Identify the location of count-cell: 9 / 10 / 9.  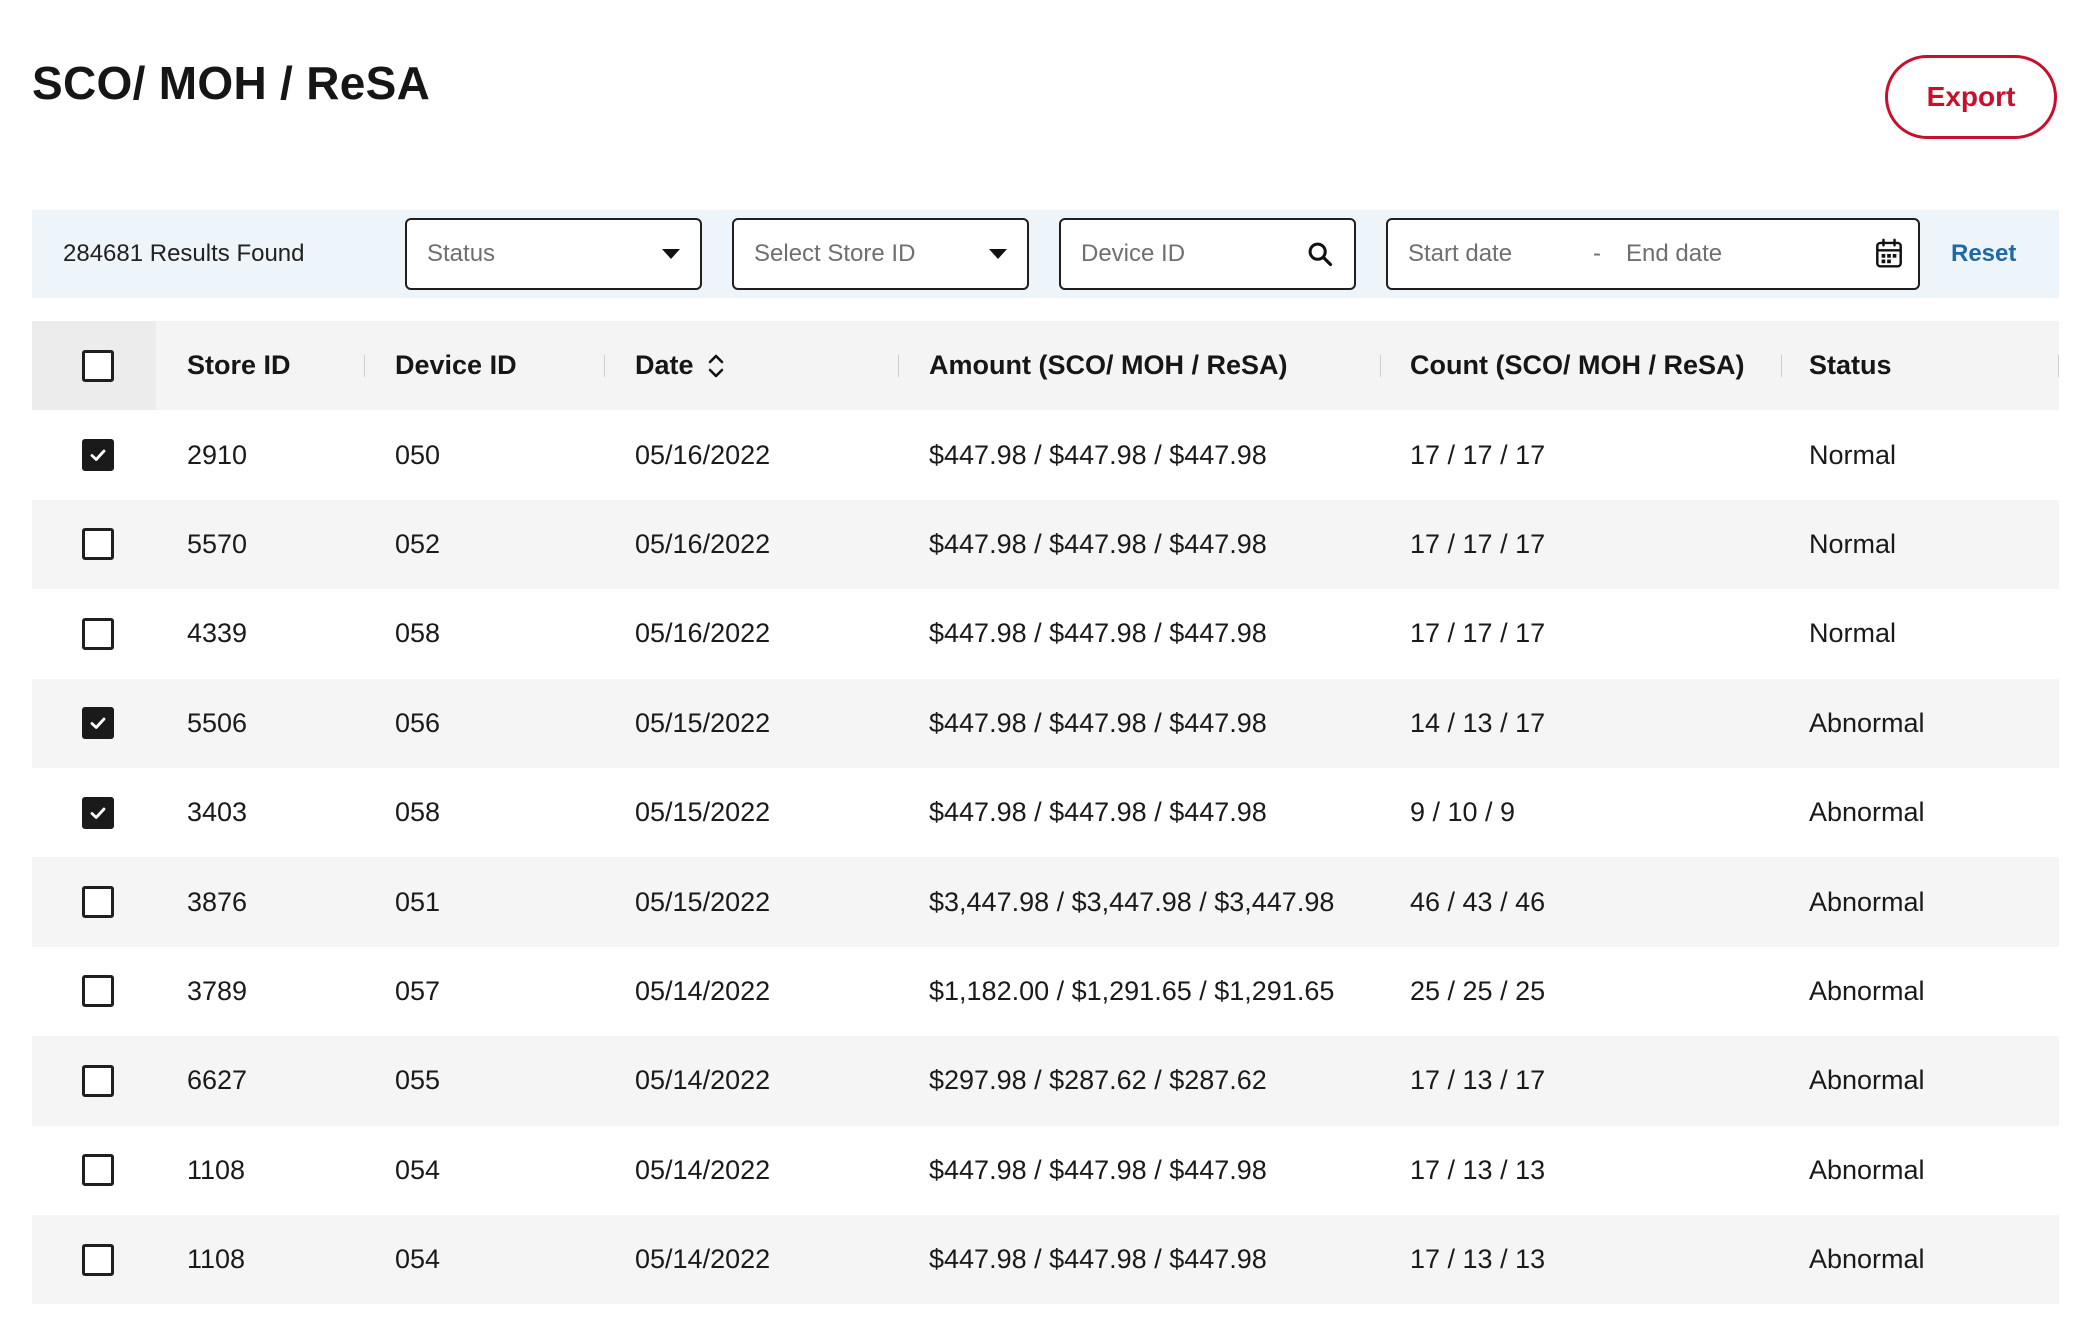
(1463, 812).